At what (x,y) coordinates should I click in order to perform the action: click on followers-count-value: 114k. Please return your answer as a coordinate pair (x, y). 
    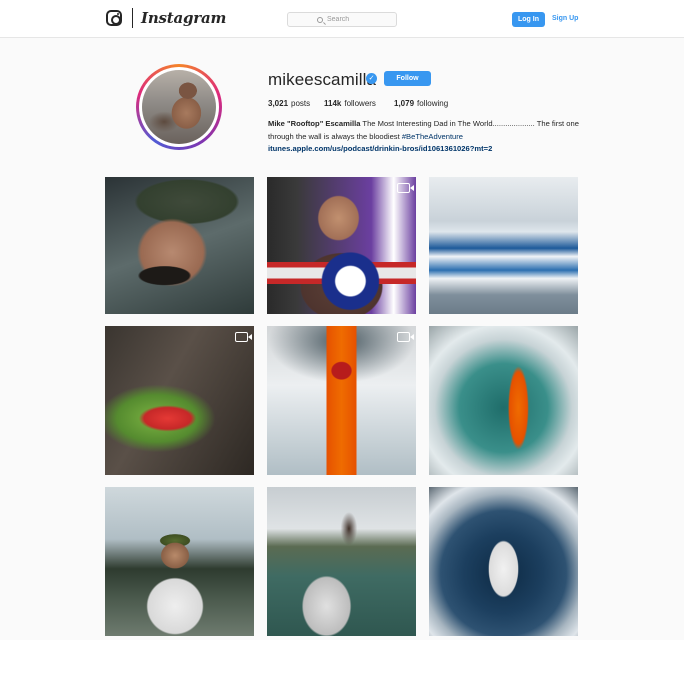
    Looking at the image, I should click on (333, 103).